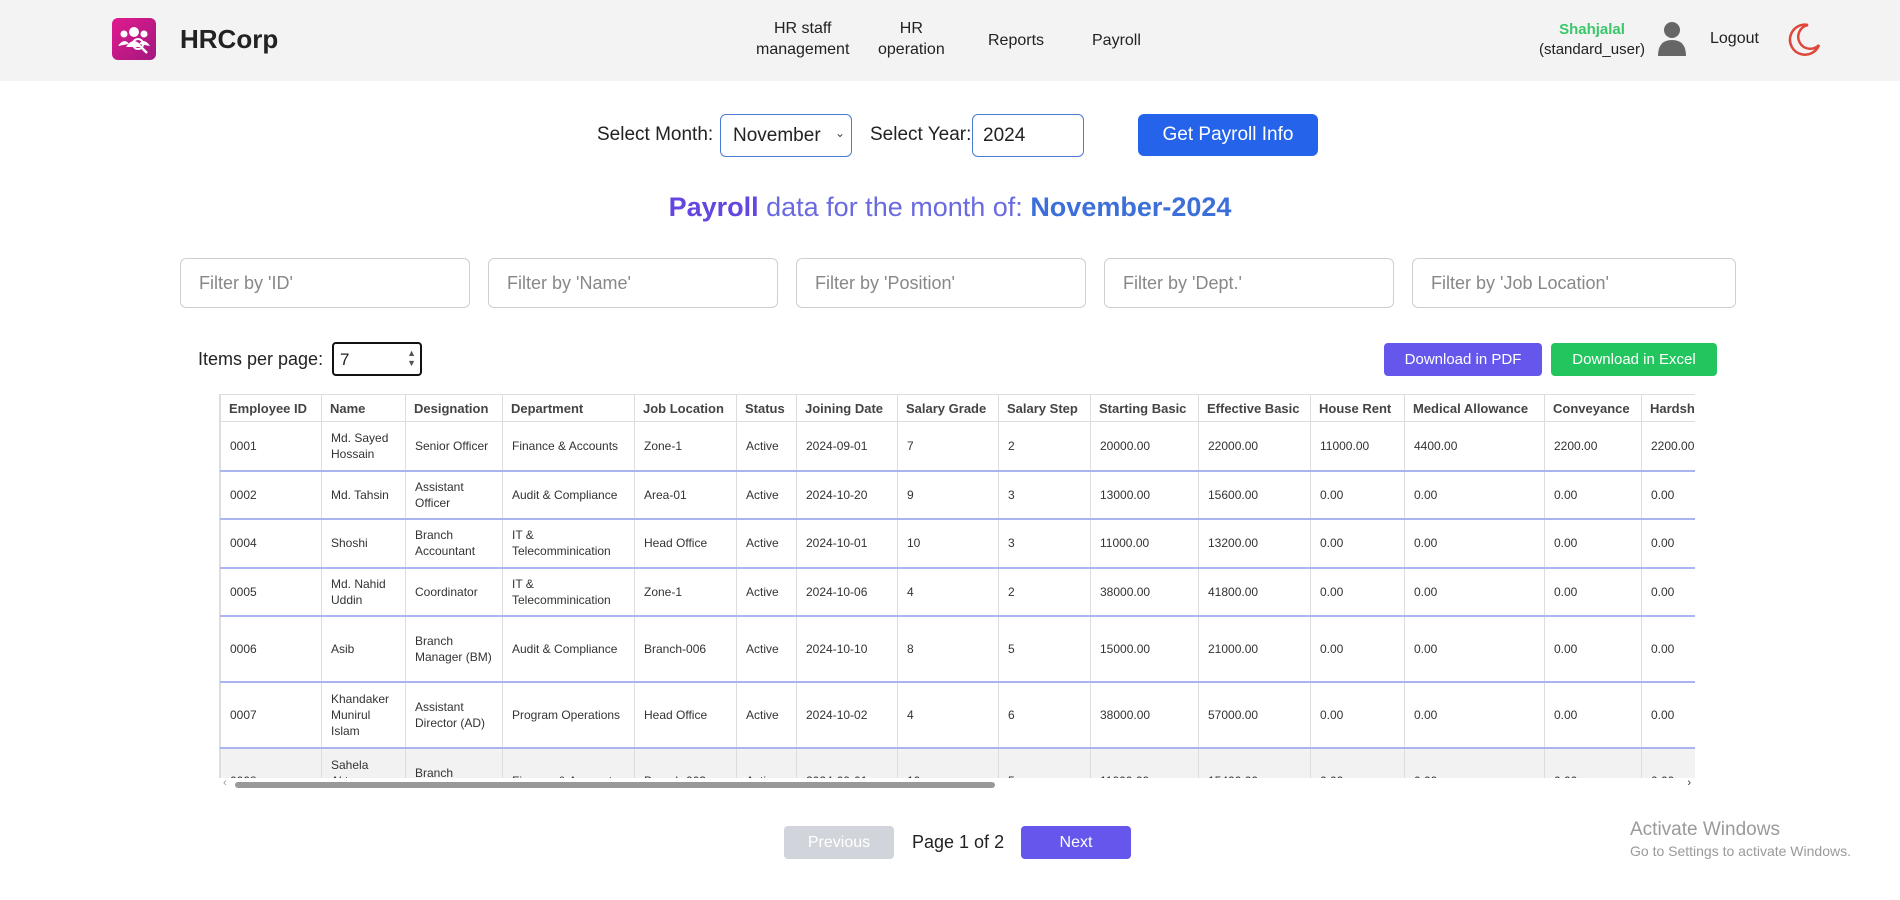 The width and height of the screenshot is (1900, 900). Describe the element at coordinates (1574, 283) in the screenshot. I see `filter-job-location-input: Filter by 'Job Location'` at that location.